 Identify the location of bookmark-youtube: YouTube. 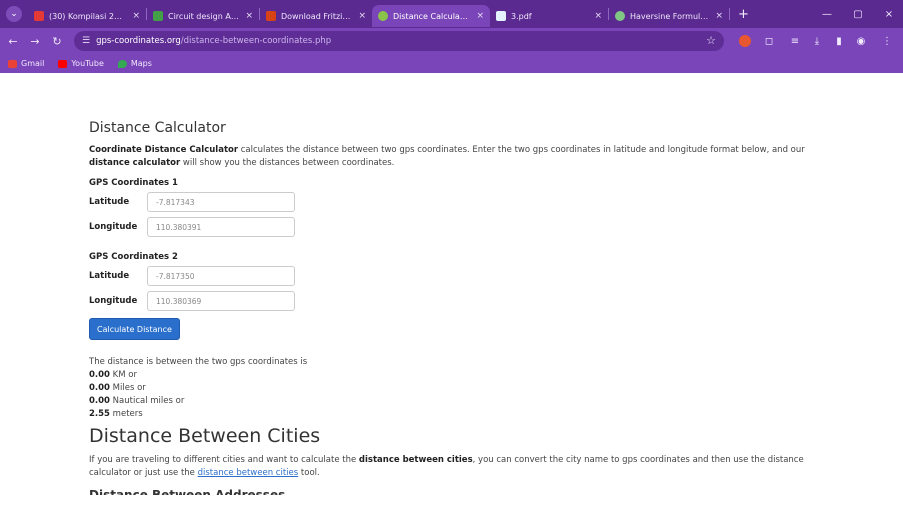
(81, 63).